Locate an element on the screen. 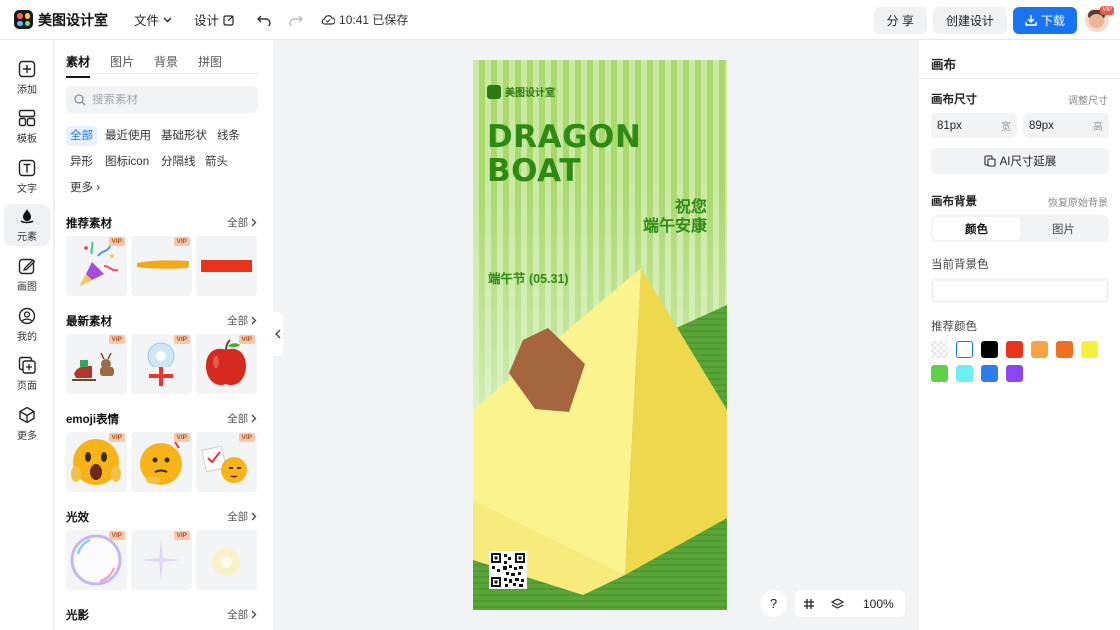 The height and width of the screenshot is (630, 1120). search-input is located at coordinates (167, 99).